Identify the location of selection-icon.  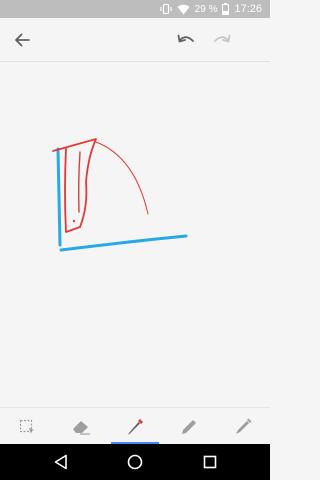
(26, 426).